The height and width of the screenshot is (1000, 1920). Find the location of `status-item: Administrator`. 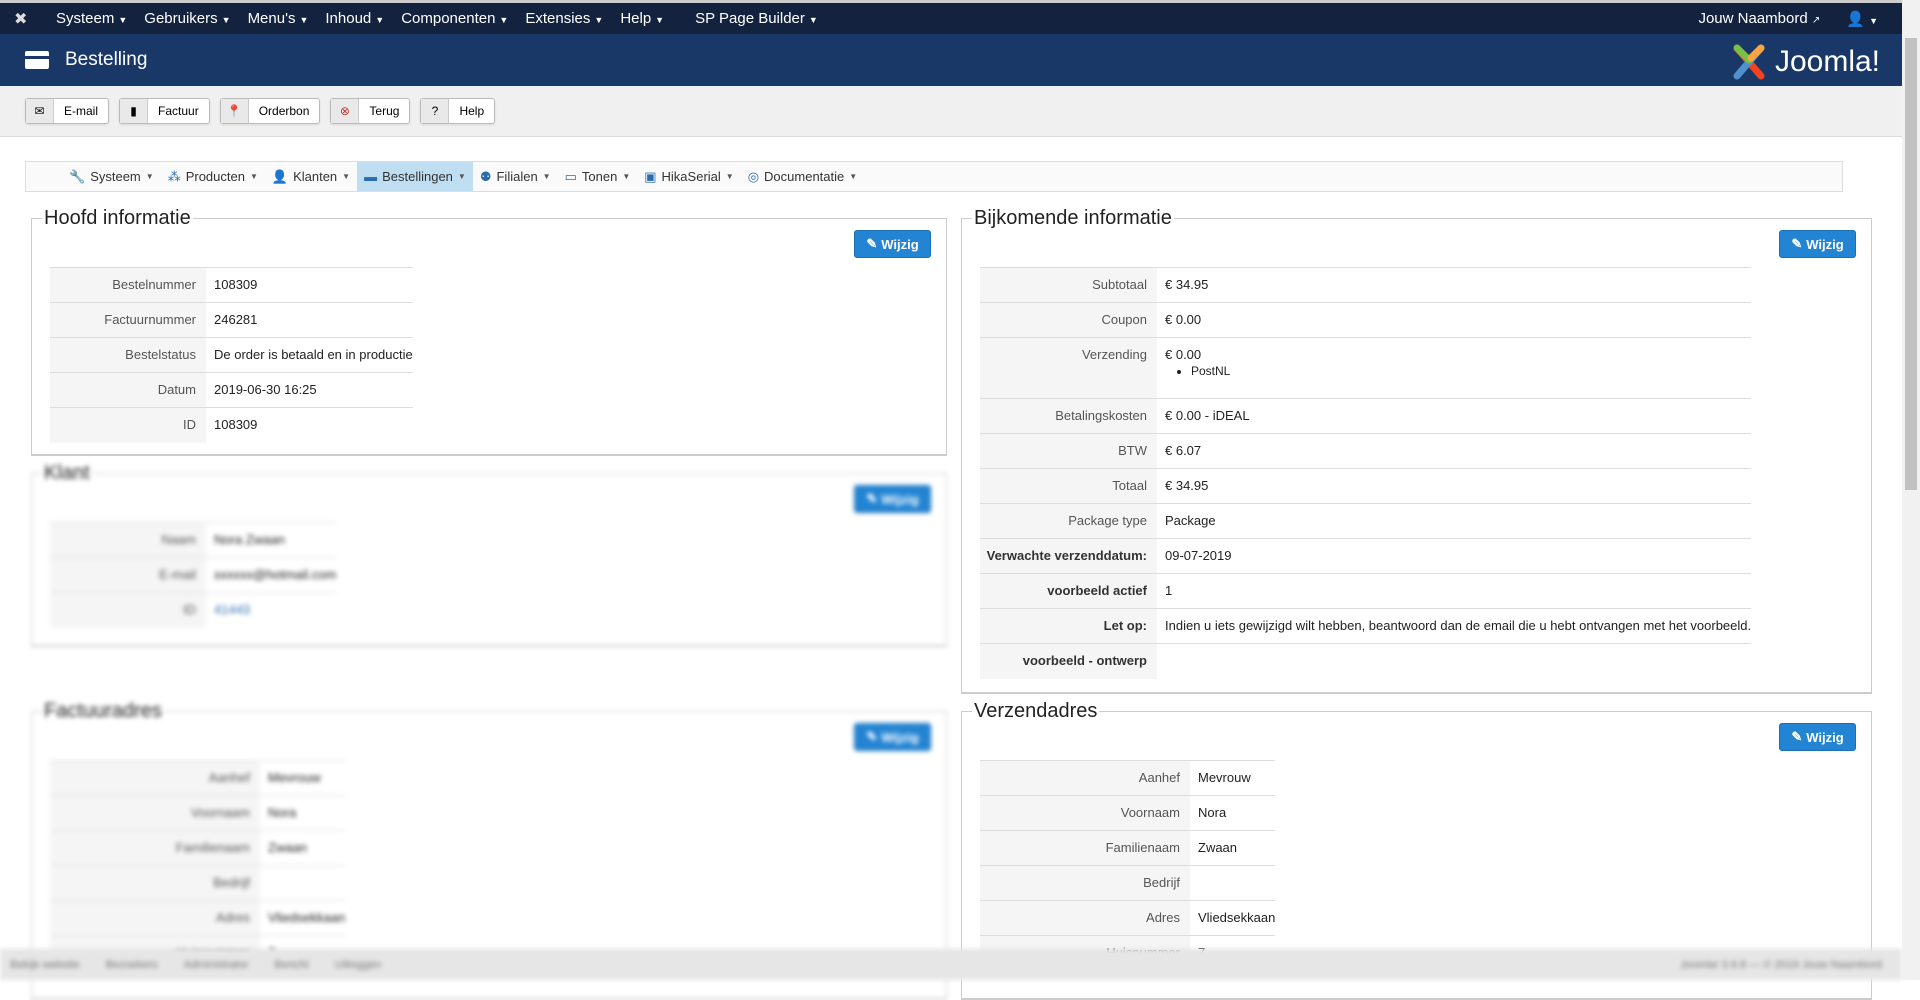

status-item: Administrator is located at coordinates (216, 965).